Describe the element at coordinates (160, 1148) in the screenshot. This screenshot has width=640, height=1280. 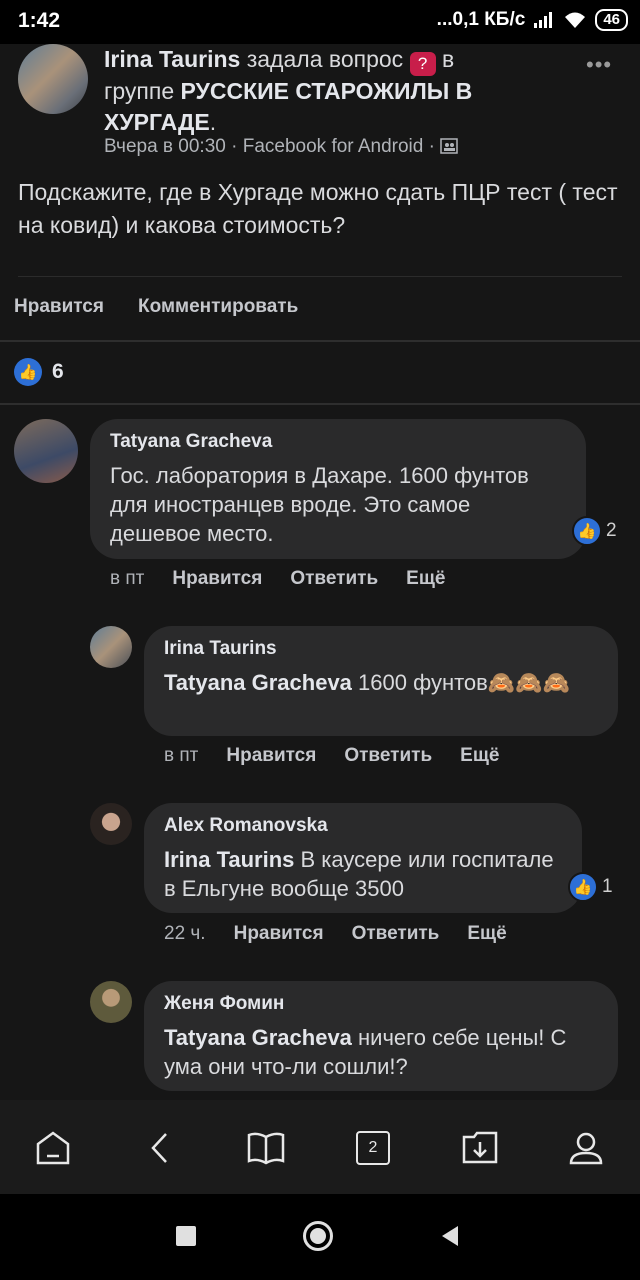
I see `back-icon` at that location.